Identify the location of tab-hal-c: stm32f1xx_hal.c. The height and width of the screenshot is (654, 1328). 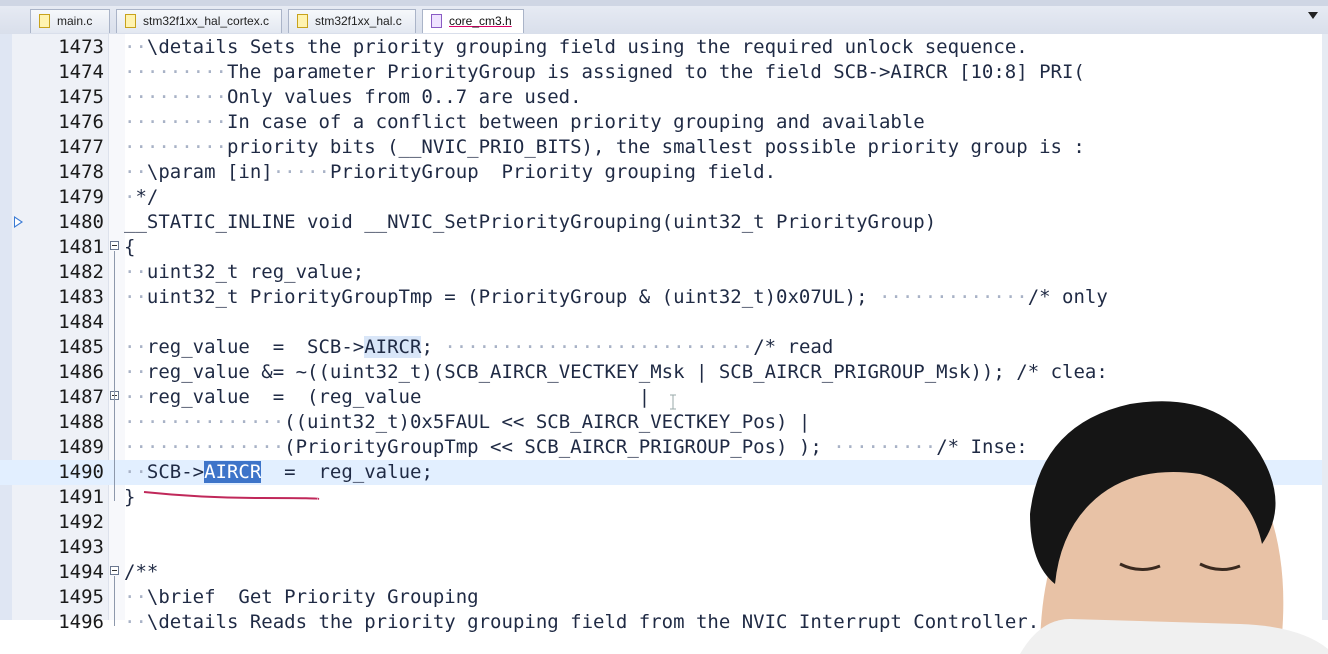
(352, 21).